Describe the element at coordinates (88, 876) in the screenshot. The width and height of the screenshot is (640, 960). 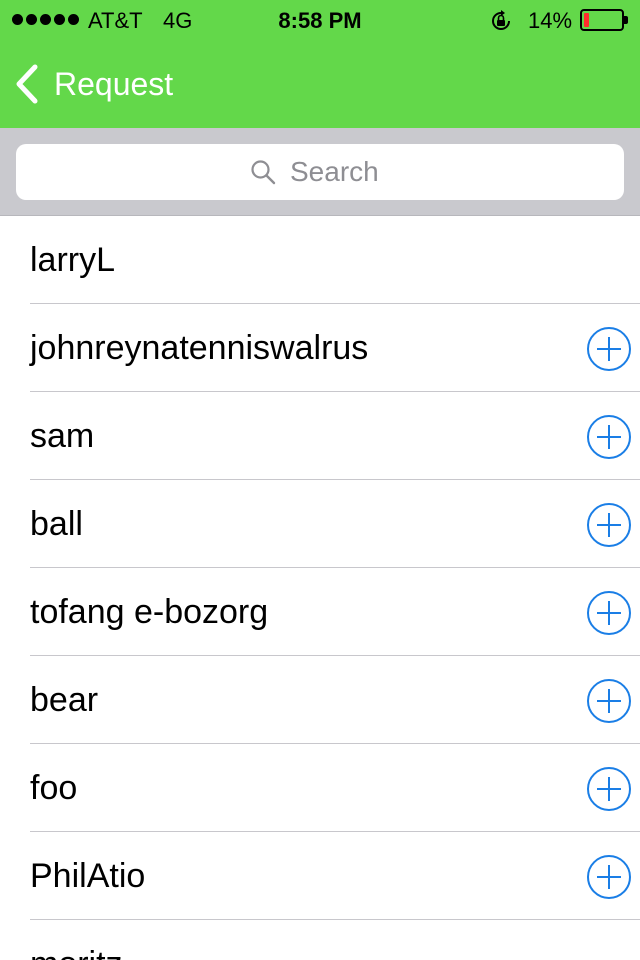
I see `user-name: PhilAtio` at that location.